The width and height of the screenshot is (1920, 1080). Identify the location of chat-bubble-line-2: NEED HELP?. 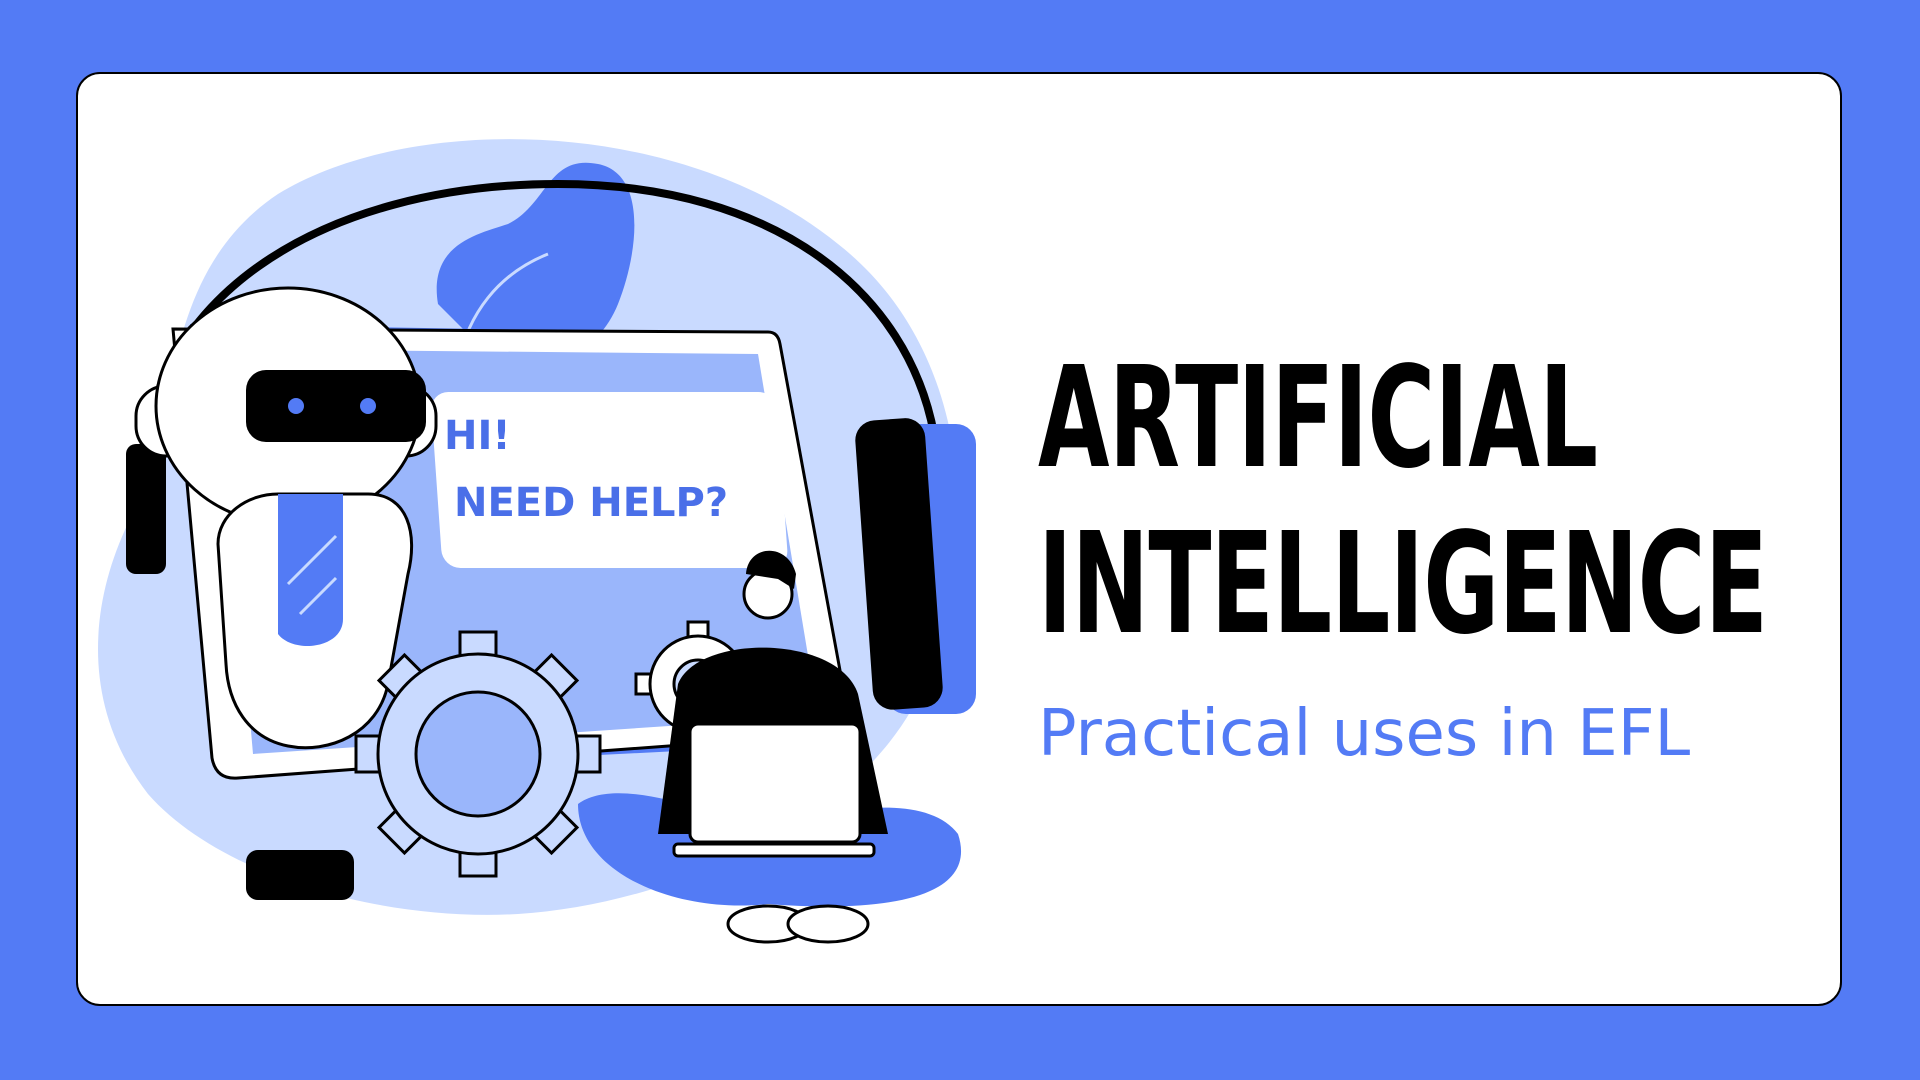
(591, 503).